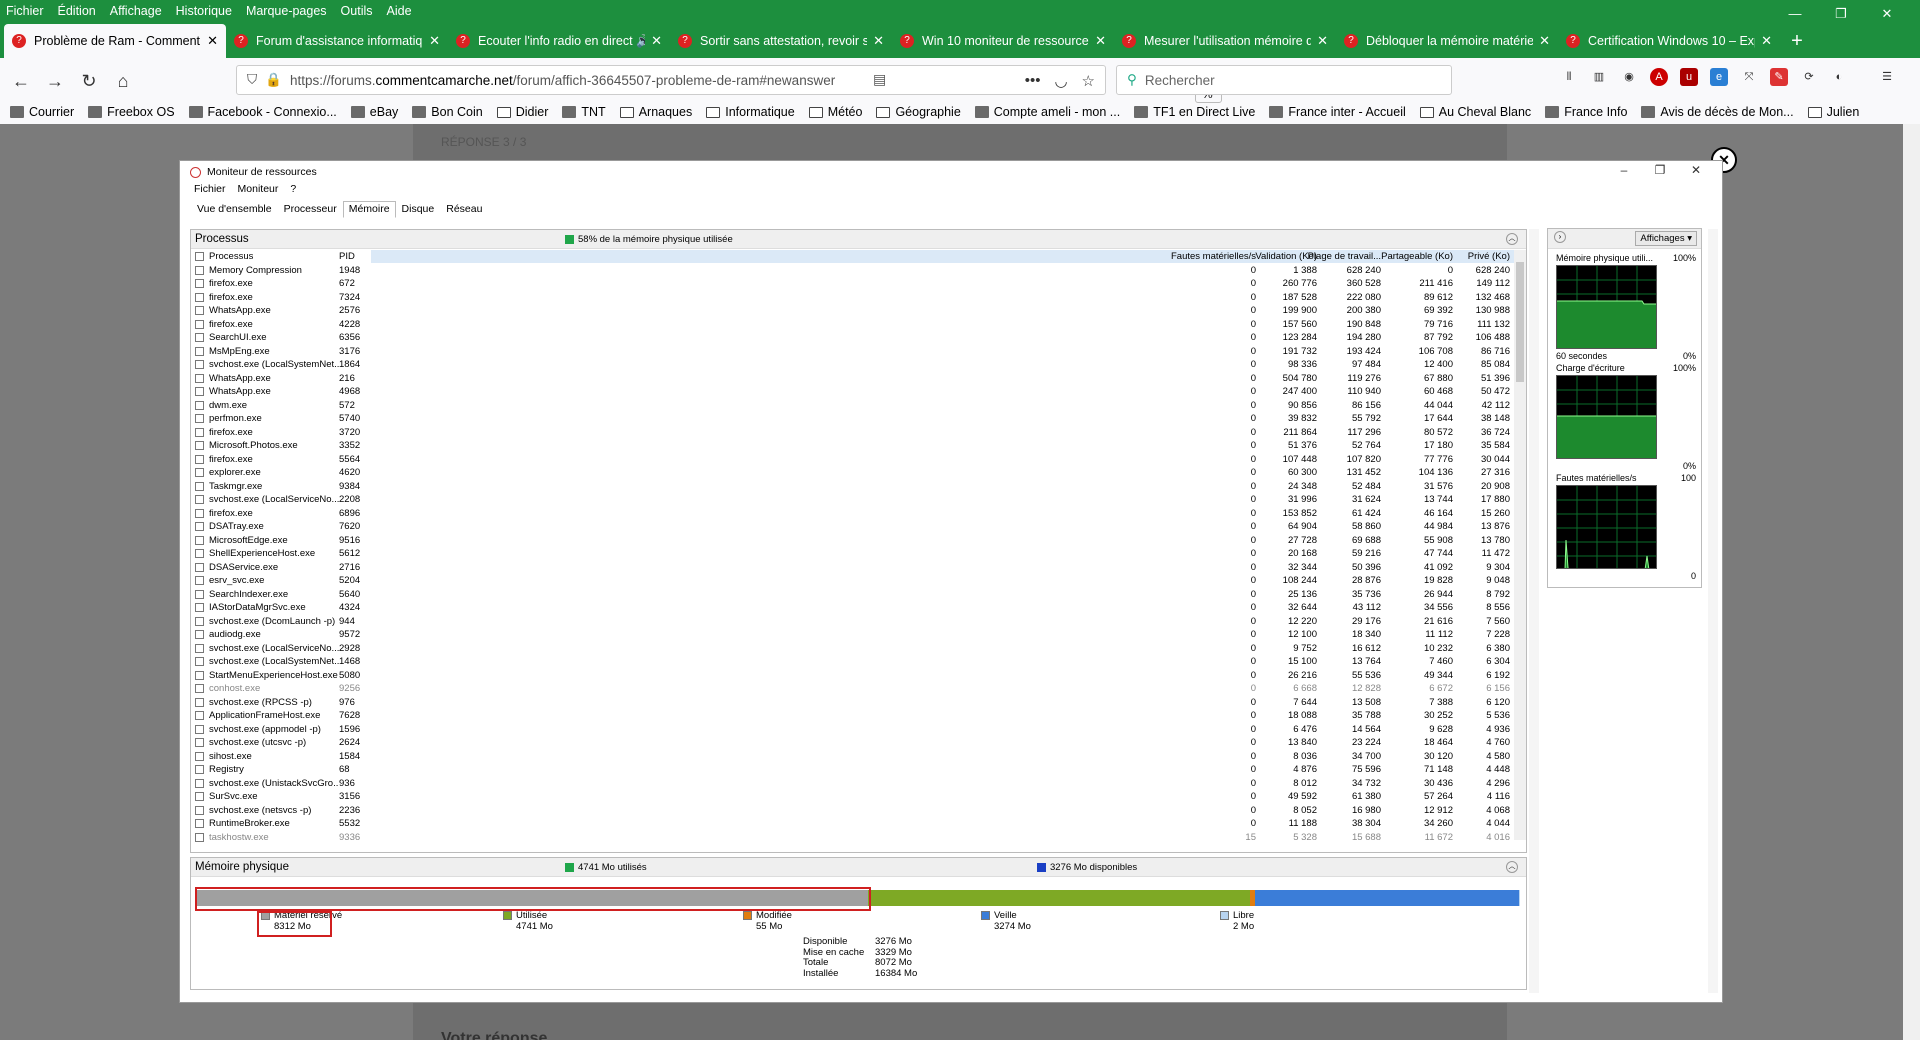  I want to click on resmon-menu-item: ?, so click(293, 191).